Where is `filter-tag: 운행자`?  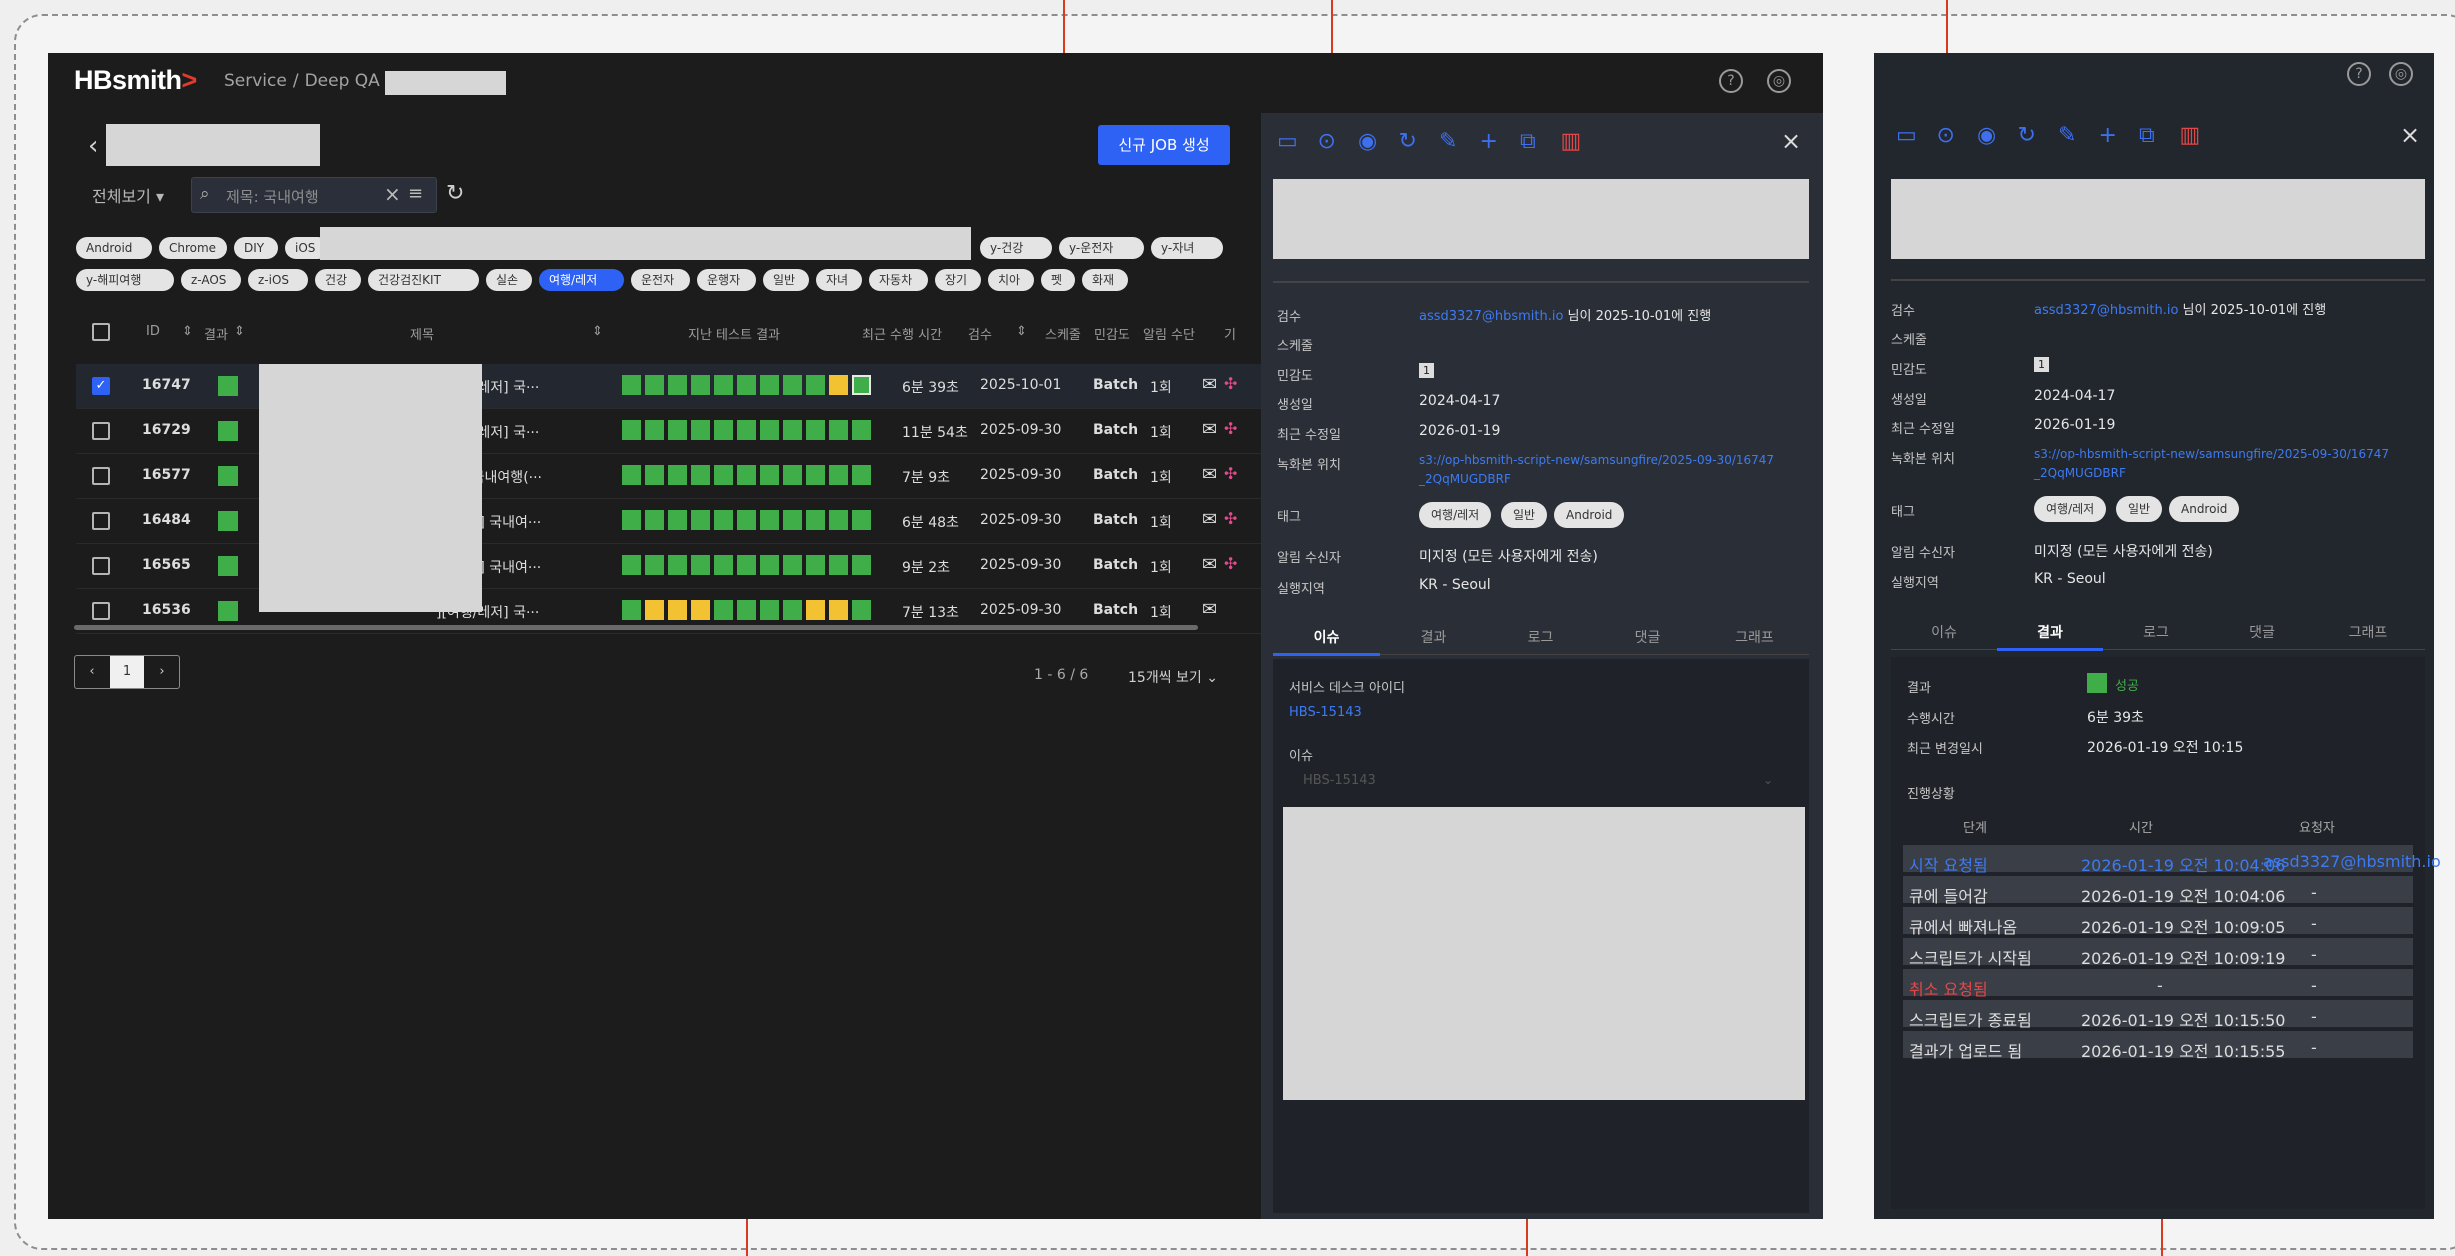 filter-tag: 운행자 is located at coordinates (726, 280).